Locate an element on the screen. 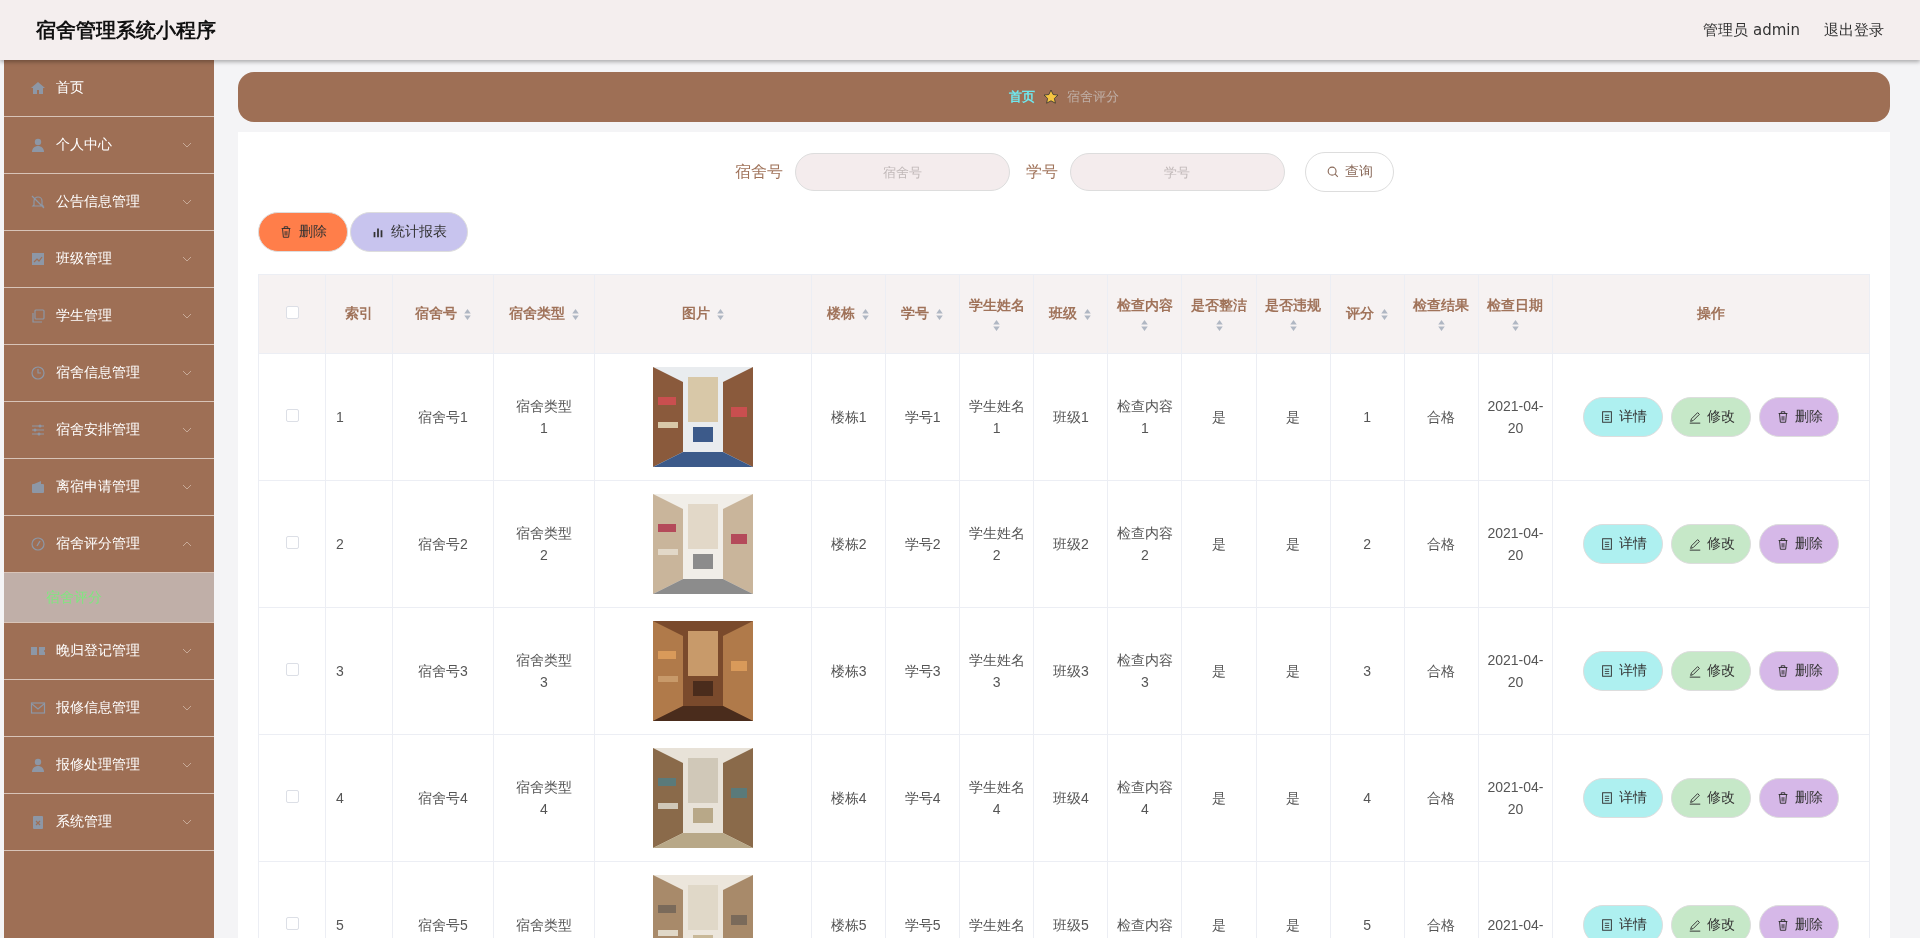  sidebar-item: 宿舍安排管理 is located at coordinates (109, 430).